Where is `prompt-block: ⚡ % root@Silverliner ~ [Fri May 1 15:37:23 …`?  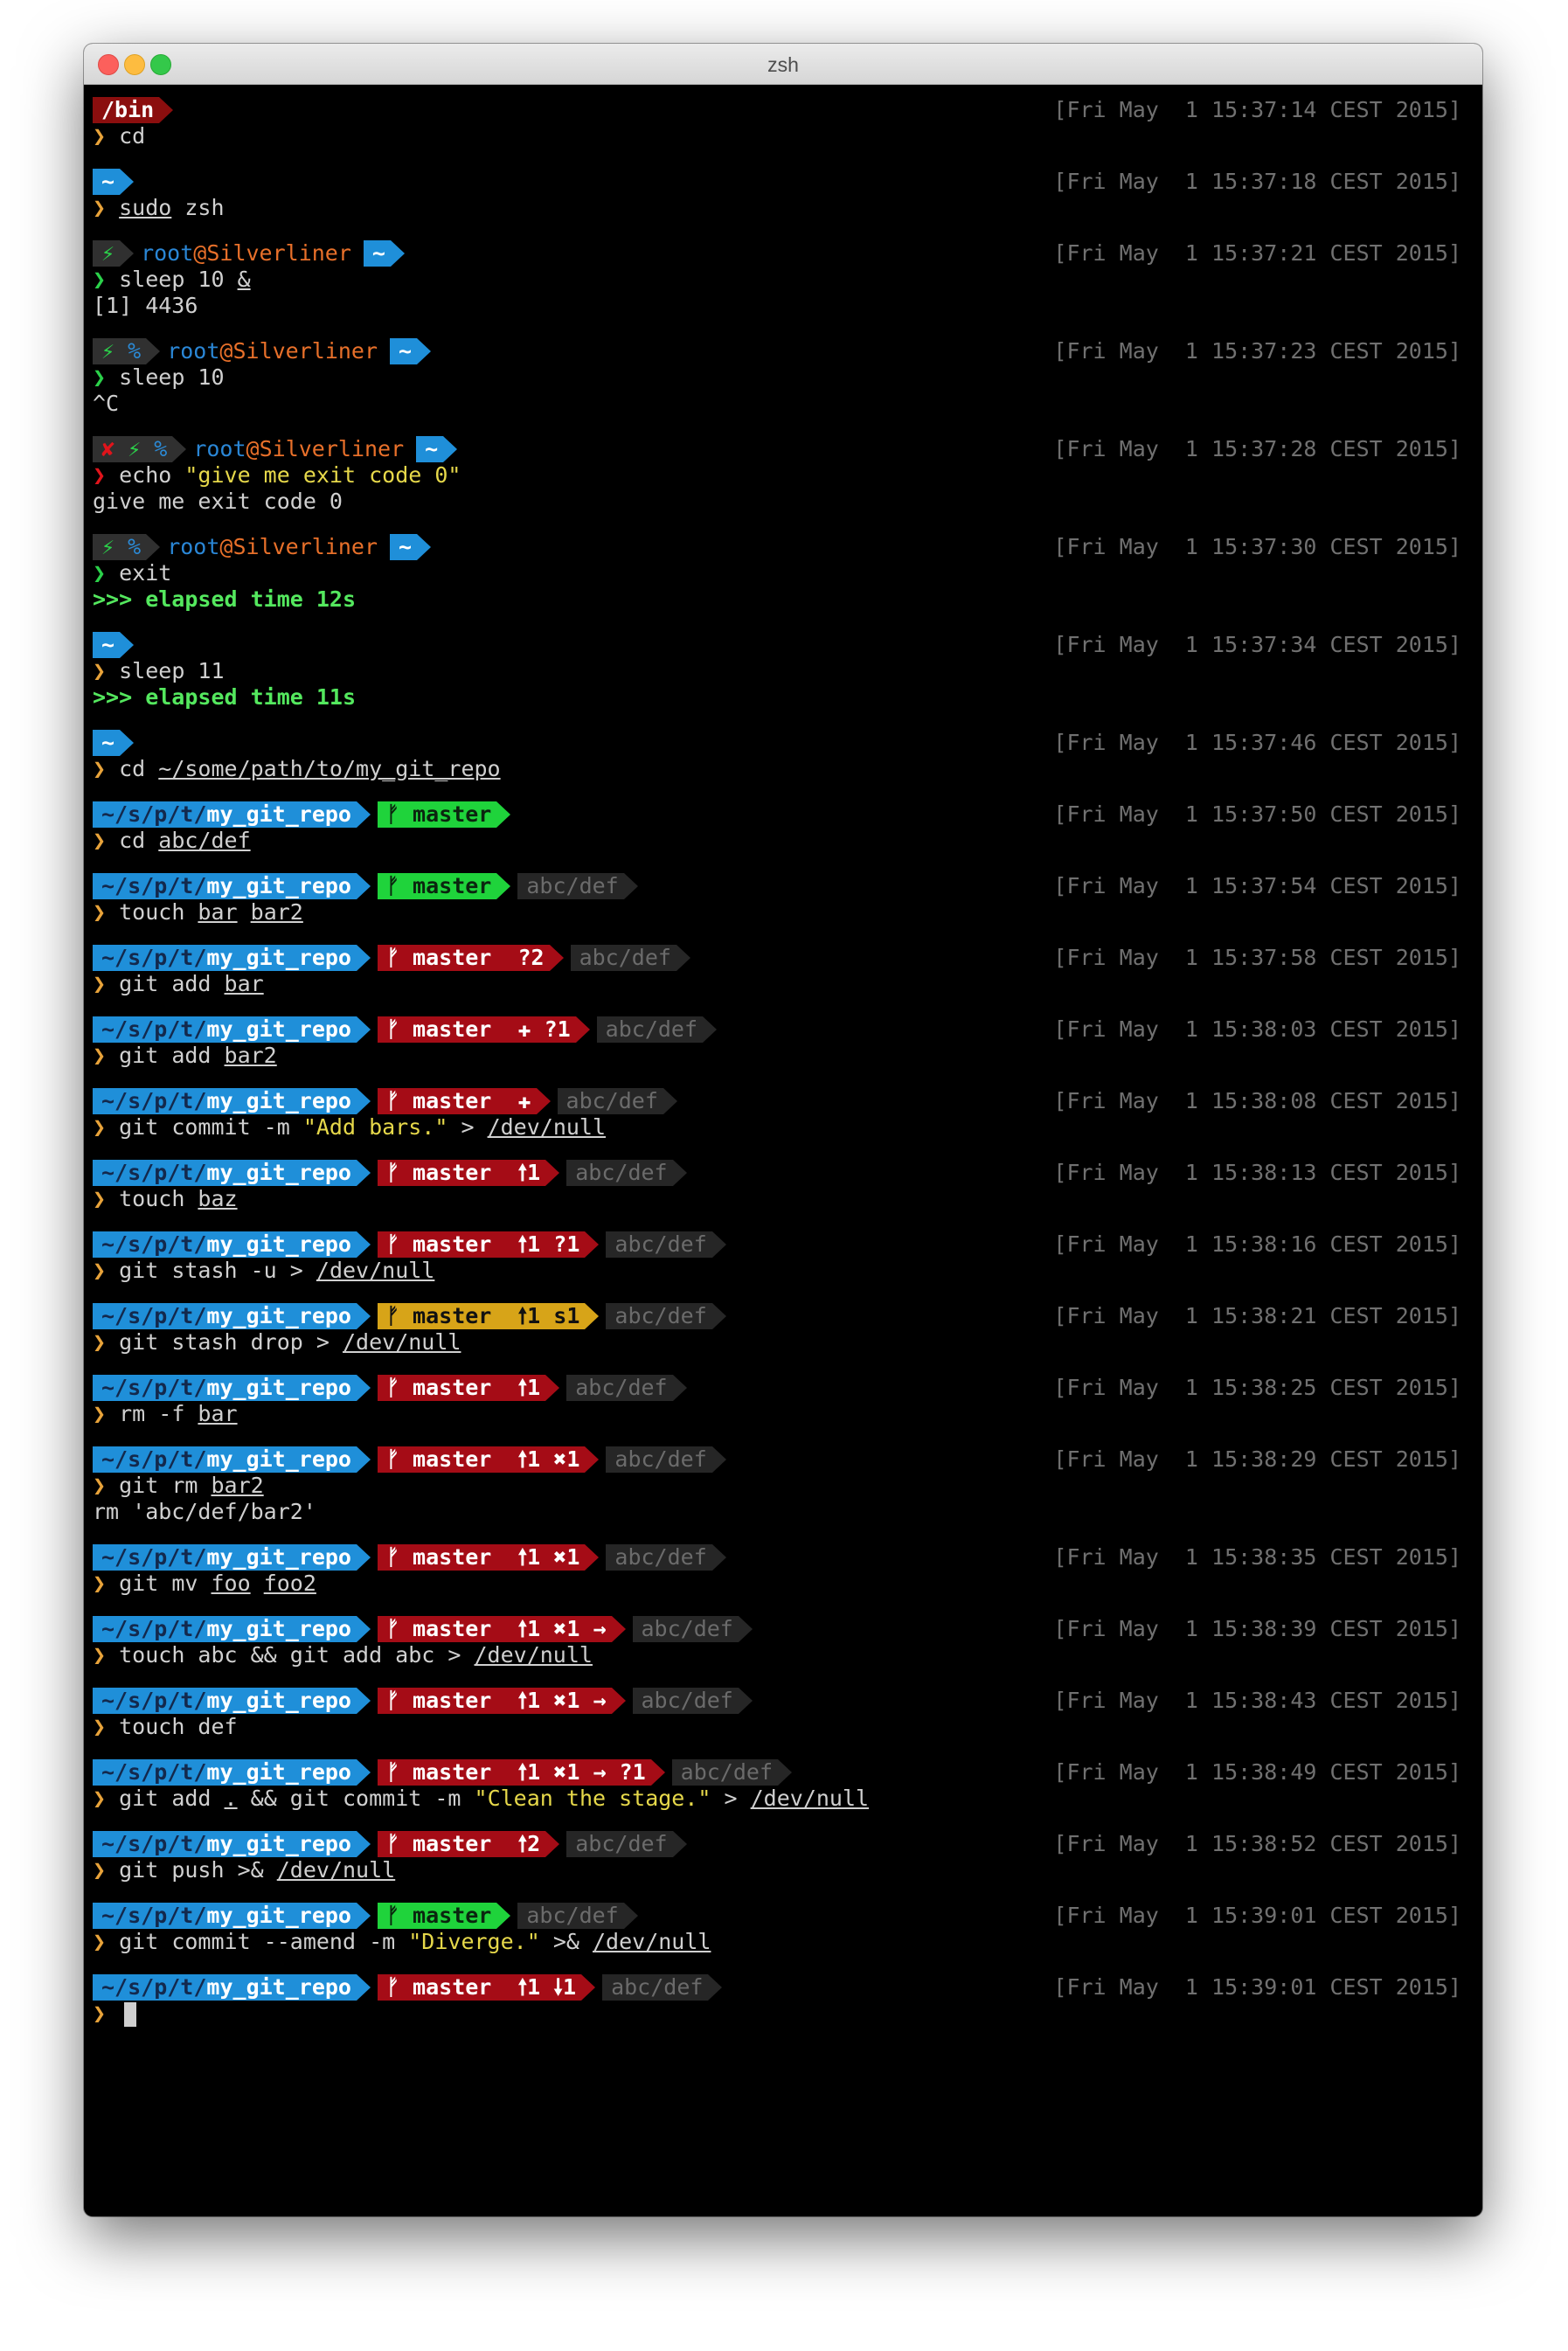 prompt-block: ⚡ % root@Silverliner ~ [Fri May 1 15:37:23 … is located at coordinates (777, 378).